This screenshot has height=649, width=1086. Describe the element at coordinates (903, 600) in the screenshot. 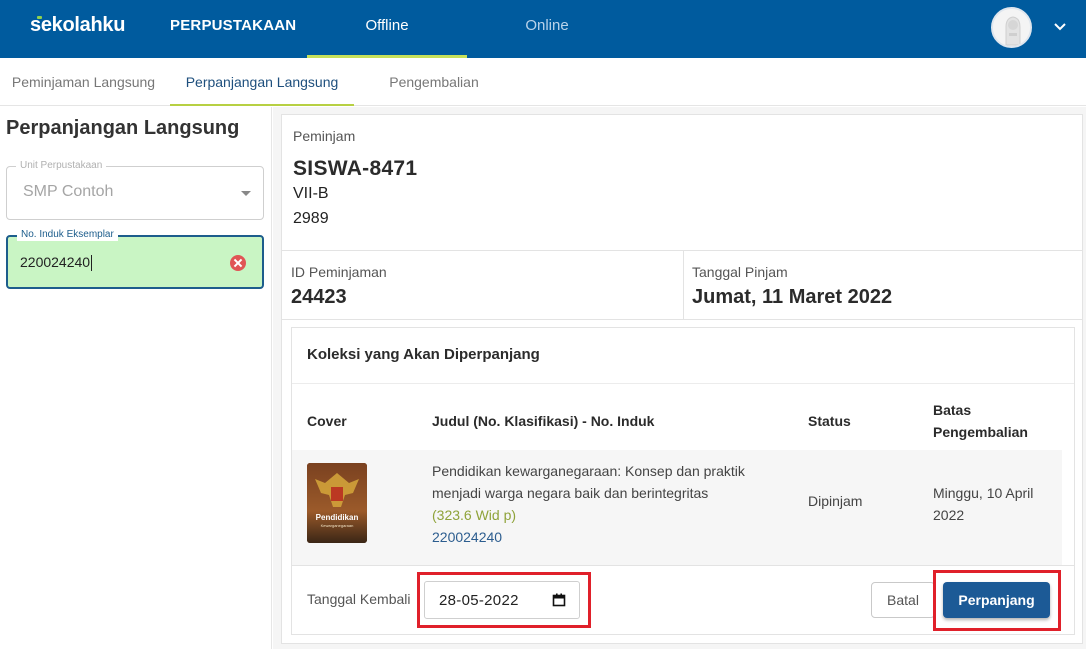

I see `batal-button: Batal` at that location.